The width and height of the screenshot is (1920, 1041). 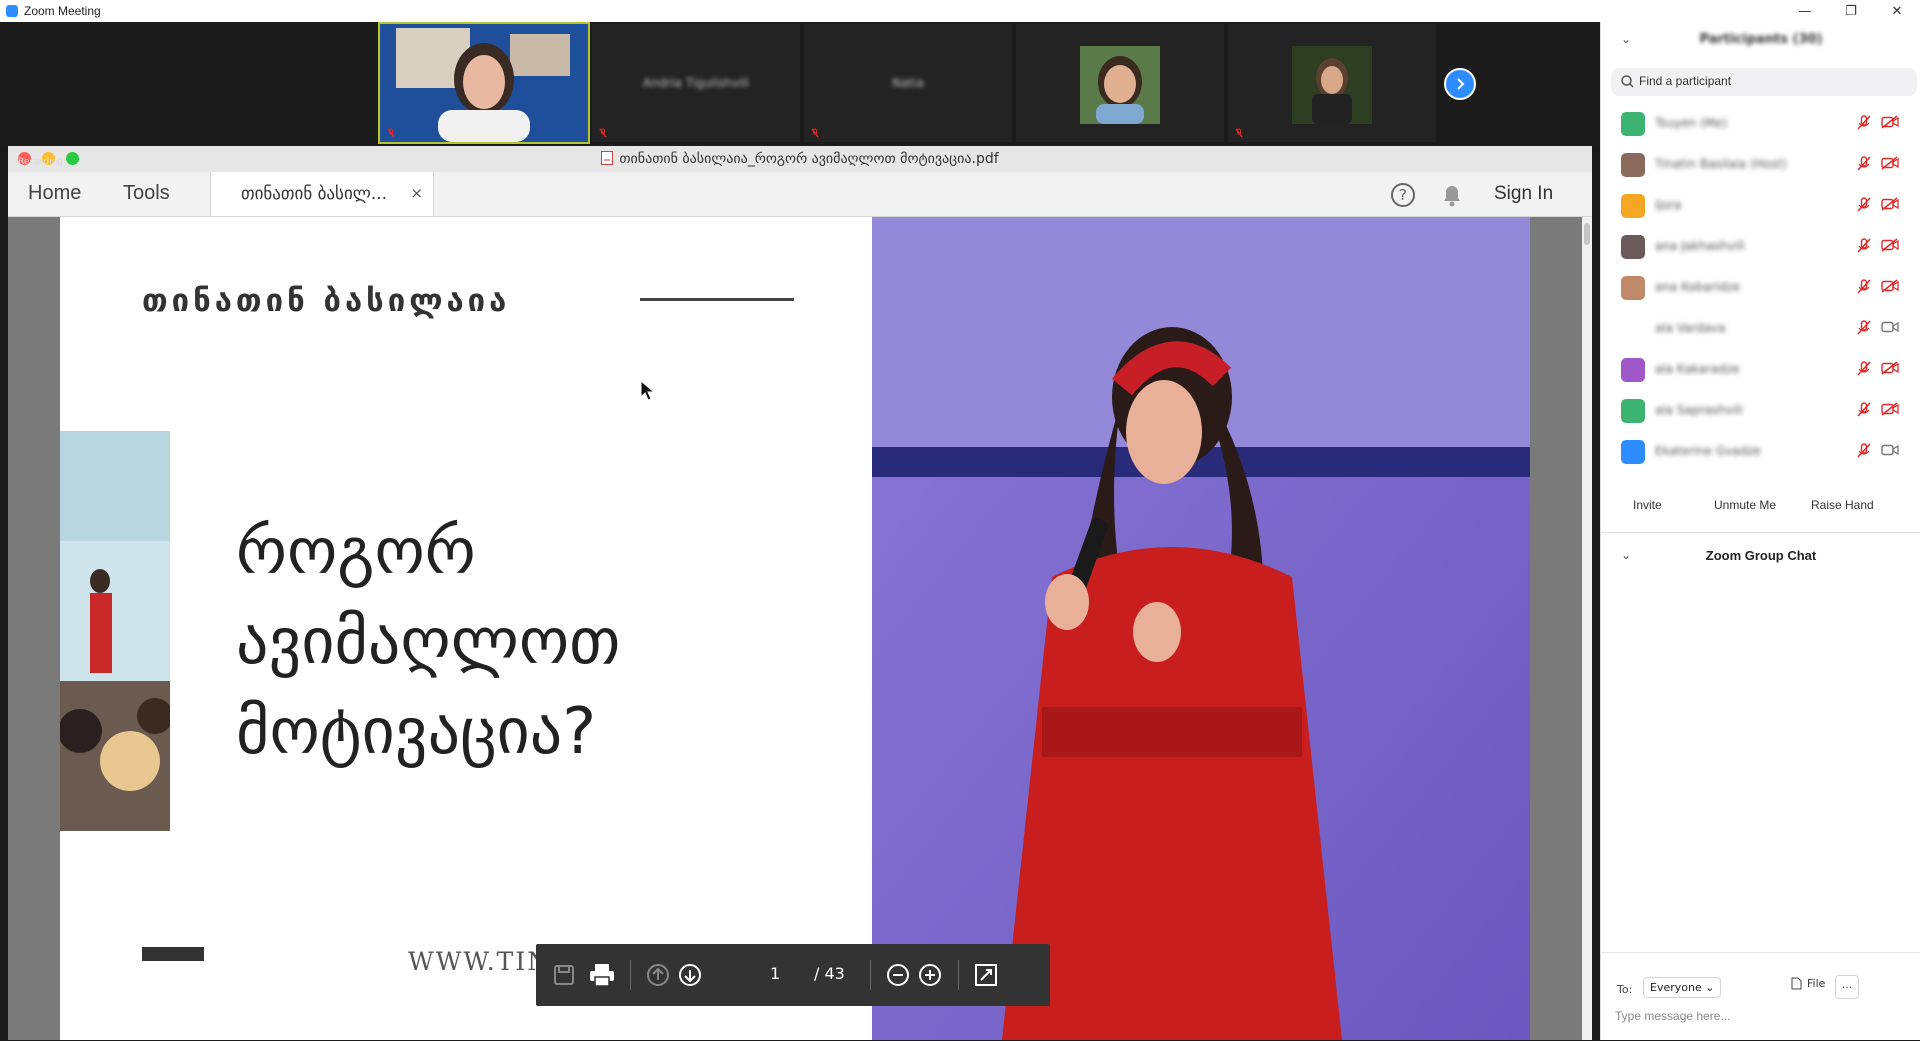 I want to click on next-page-button, so click(x=690, y=975).